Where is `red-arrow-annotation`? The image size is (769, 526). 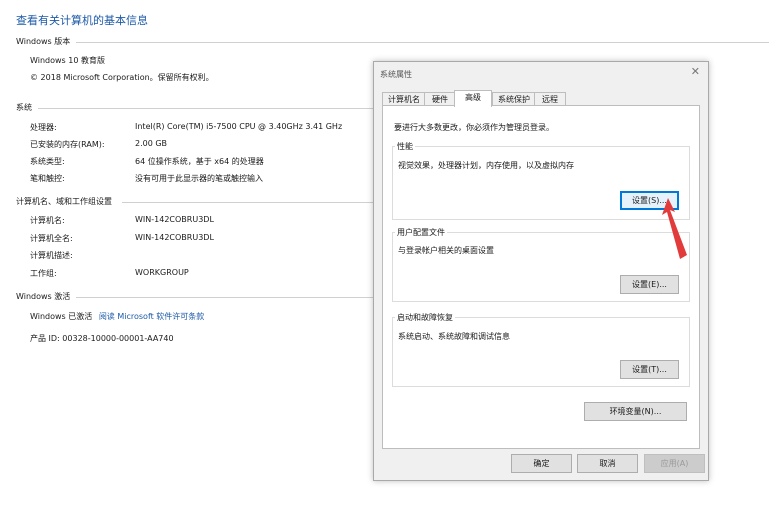
red-arrow-annotation is located at coordinates (674, 228).